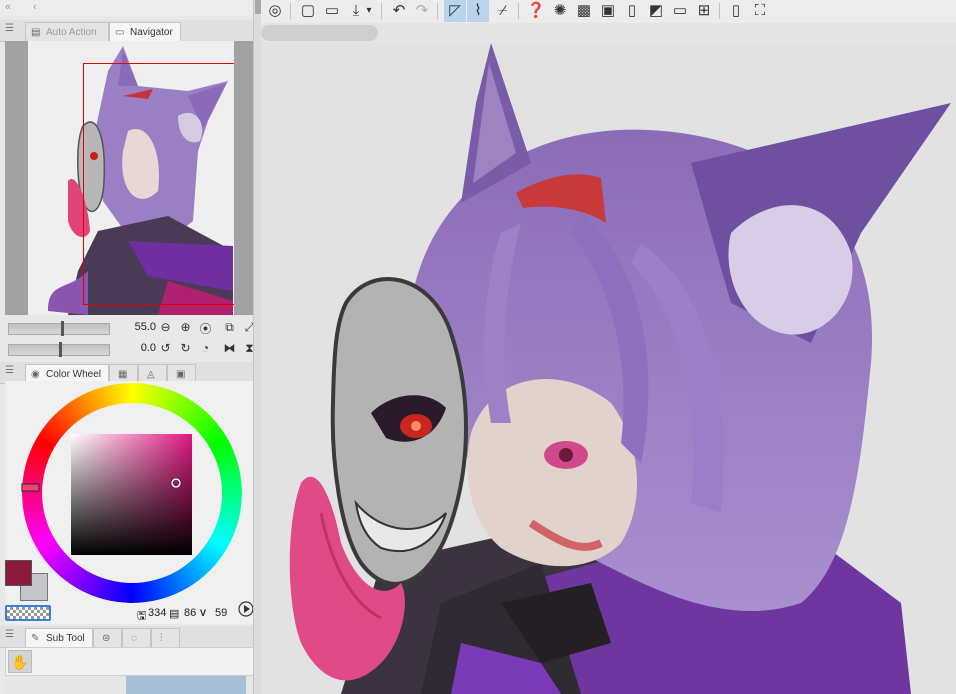 Image resolution: width=956 pixels, height=694 pixels. I want to click on tab-sub-tool-label: Sub Tool, so click(65, 638).